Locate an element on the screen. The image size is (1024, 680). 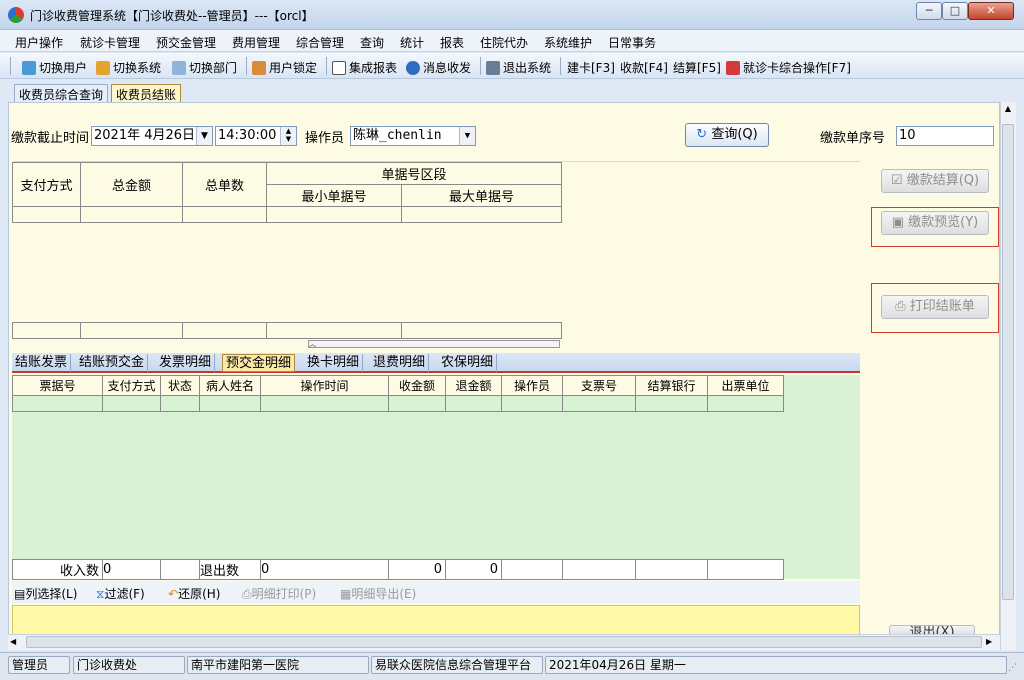
col-check-no: 支票号 is located at coordinates (599, 385).